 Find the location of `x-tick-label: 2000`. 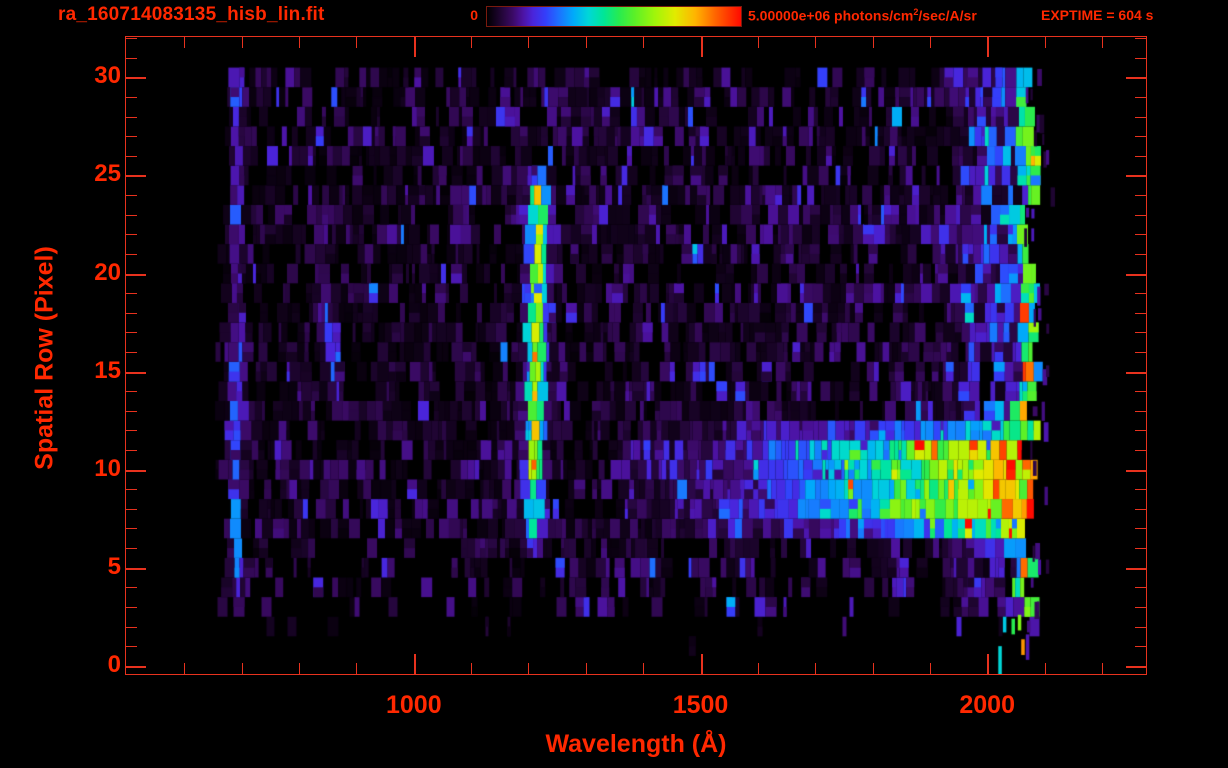

x-tick-label: 2000 is located at coordinates (987, 705).